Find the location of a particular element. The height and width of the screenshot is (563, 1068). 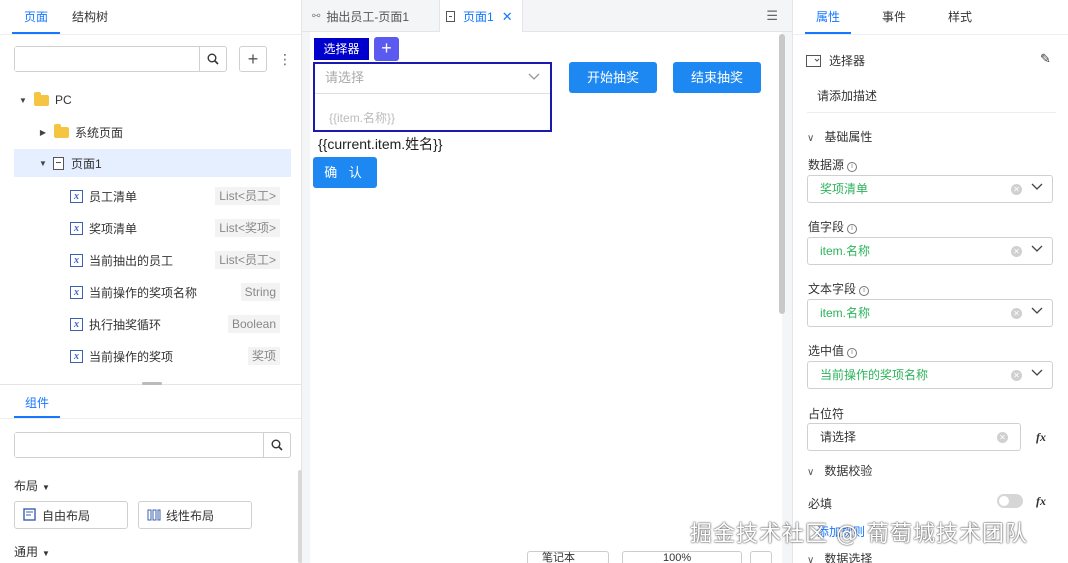

tab-styles: 样式 is located at coordinates (960, 17).